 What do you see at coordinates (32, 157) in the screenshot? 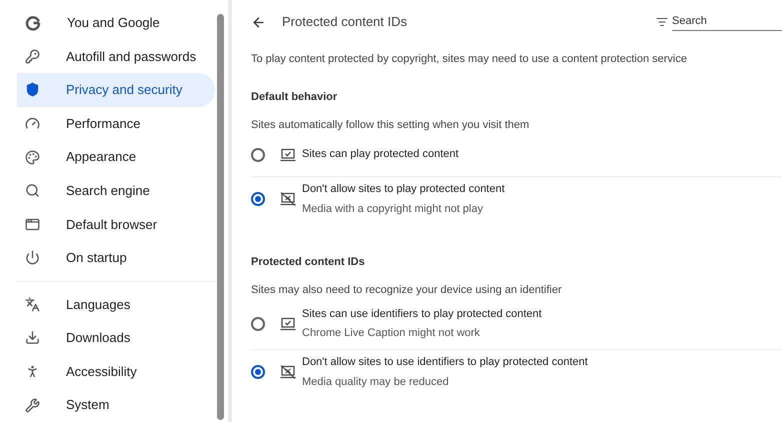
I see `palette-icon` at bounding box center [32, 157].